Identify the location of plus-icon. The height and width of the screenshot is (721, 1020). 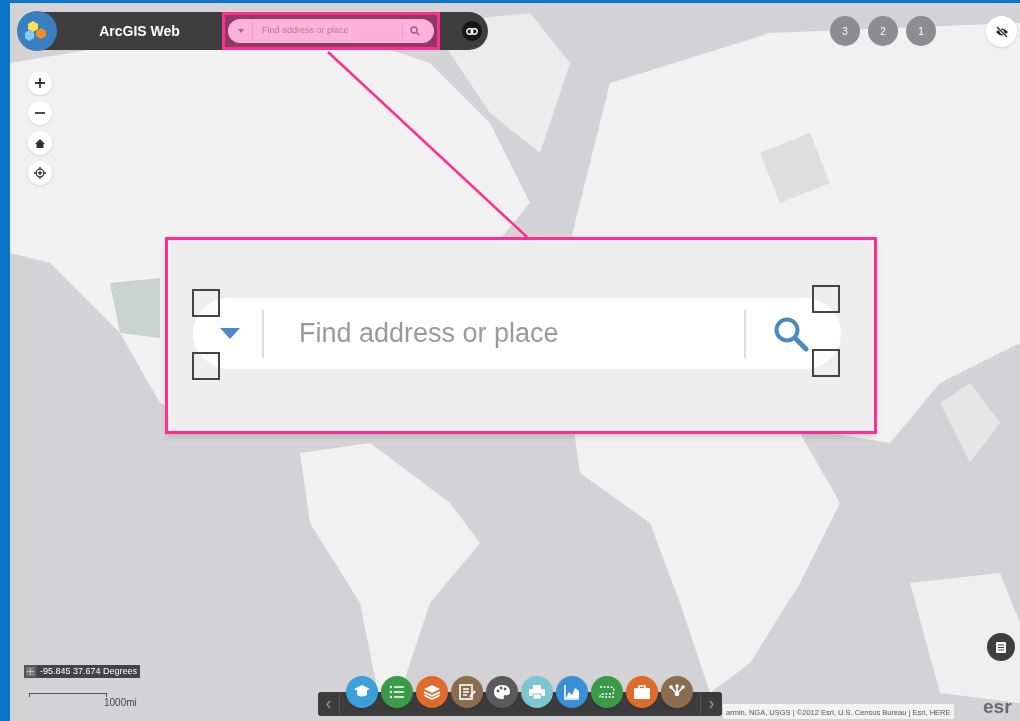
(40, 83).